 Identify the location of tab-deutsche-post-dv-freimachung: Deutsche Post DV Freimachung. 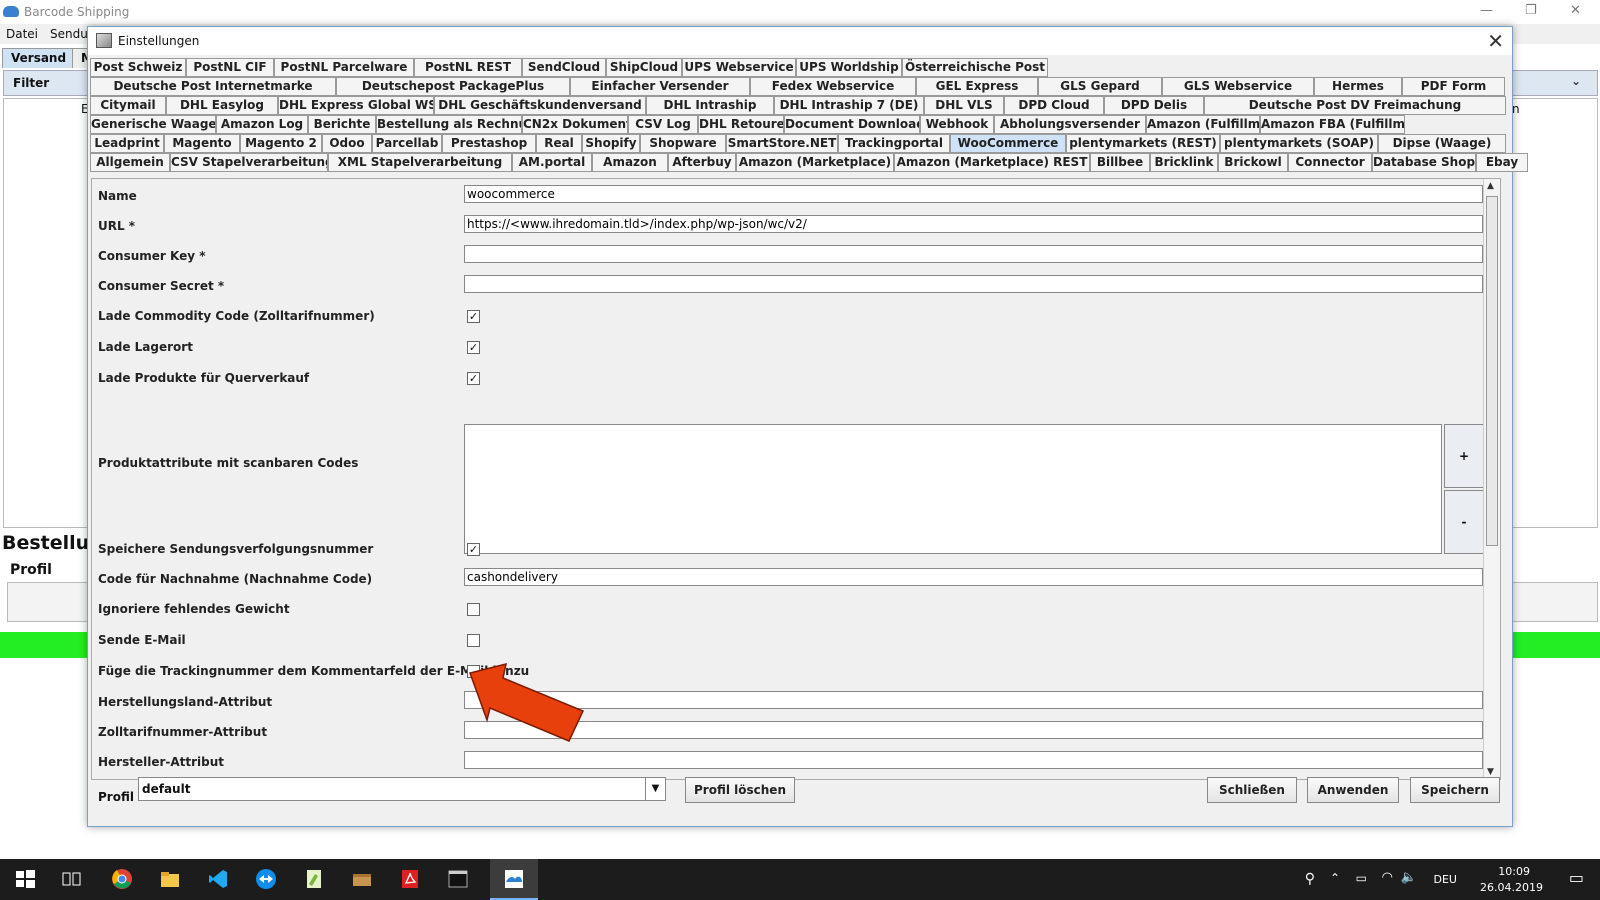
(1355, 105).